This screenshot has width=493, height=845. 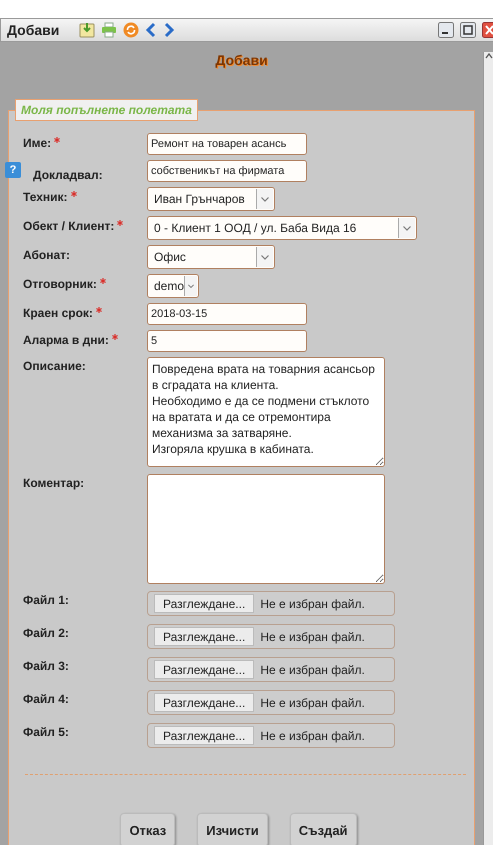 What do you see at coordinates (266, 529) in the screenshot?
I see `text-area` at bounding box center [266, 529].